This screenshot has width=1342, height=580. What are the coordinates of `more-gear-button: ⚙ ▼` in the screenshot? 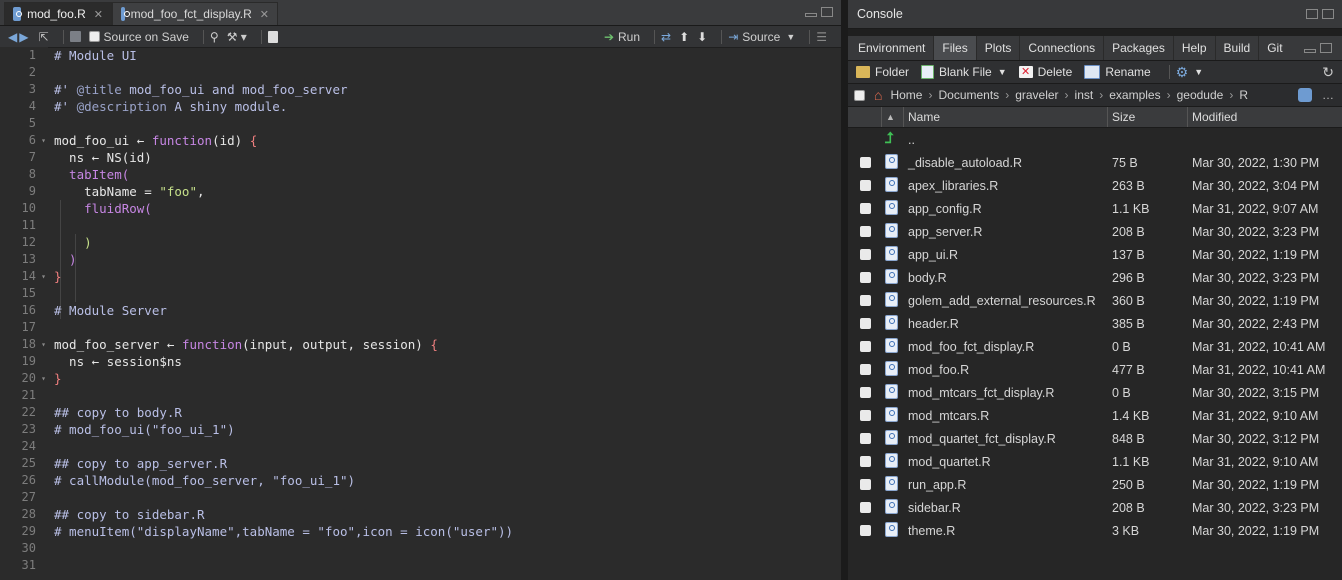 It's located at (1189, 72).